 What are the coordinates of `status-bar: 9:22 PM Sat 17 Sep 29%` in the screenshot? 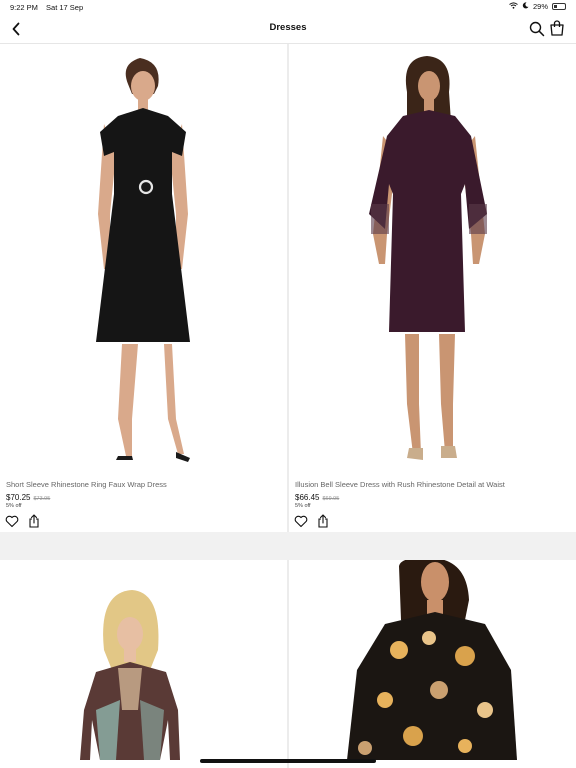 It's located at (288, 7).